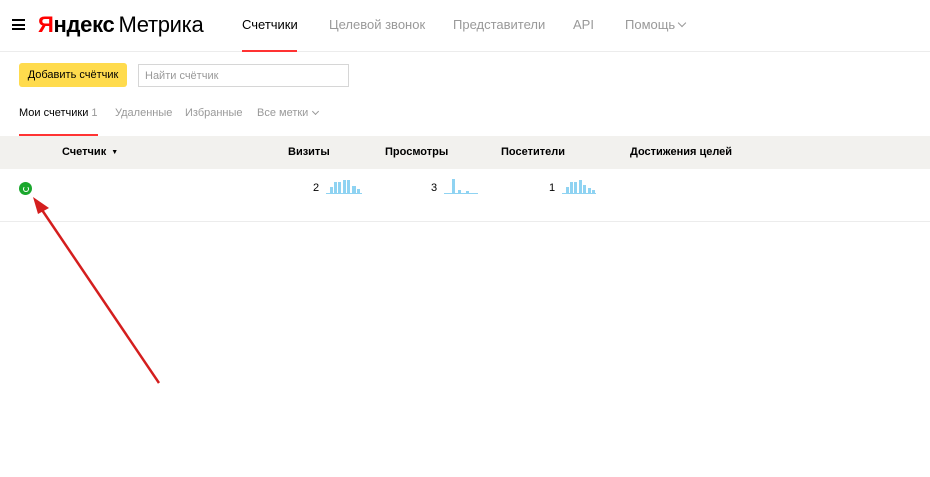 This screenshot has width=930, height=477. What do you see at coordinates (97, 290) in the screenshot?
I see `annotation-arrow-icon` at bounding box center [97, 290].